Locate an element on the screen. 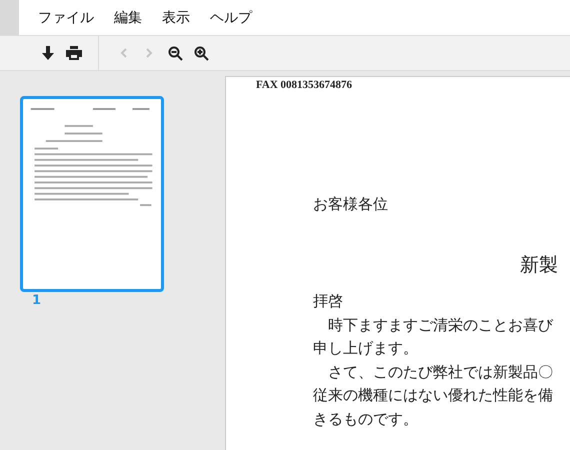 The width and height of the screenshot is (570, 450). menu-item: 表示 is located at coordinates (176, 17).